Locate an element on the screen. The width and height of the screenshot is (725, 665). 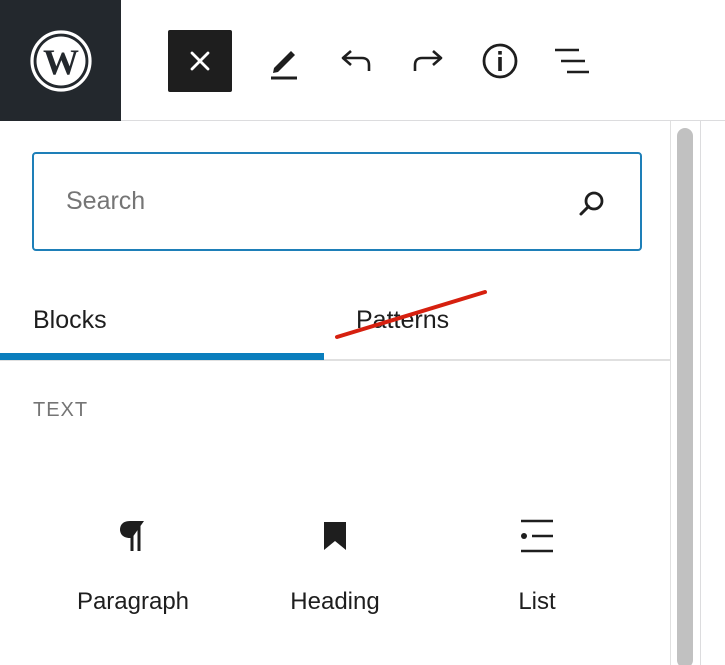
tools-button is located at coordinates (284, 61).